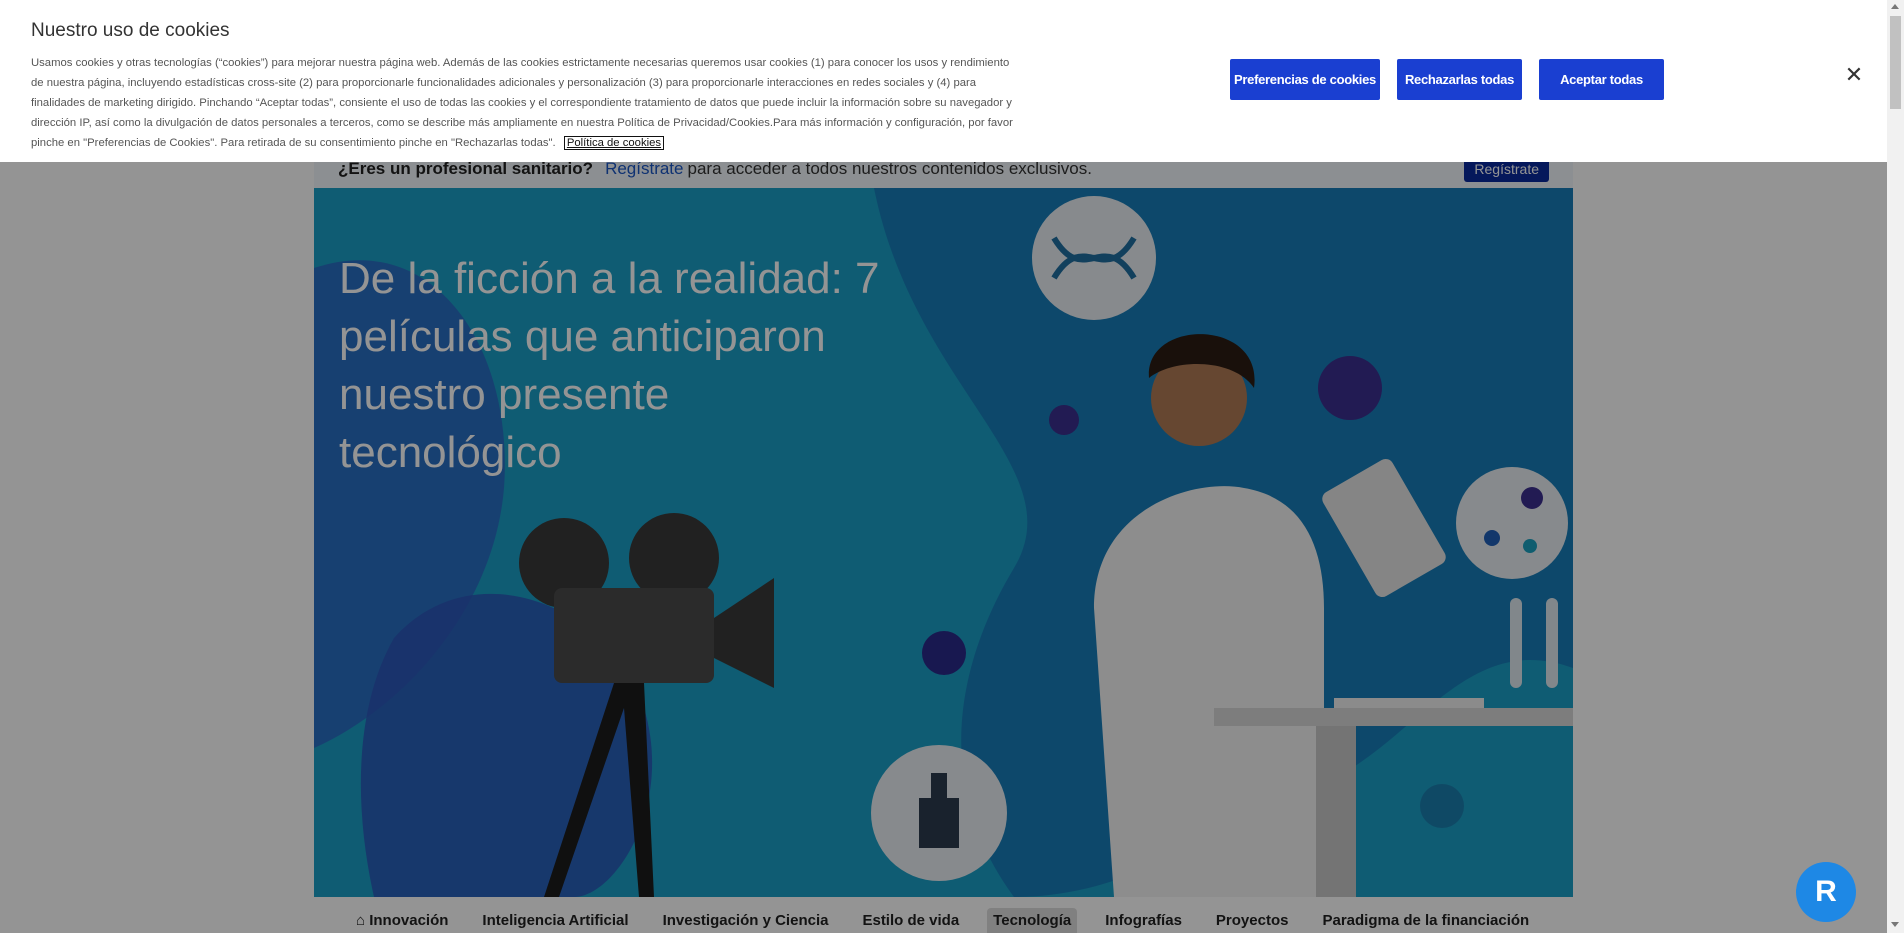 The height and width of the screenshot is (933, 1904). I want to click on cookie-title: Nuestro uso de cookies, so click(130, 30).